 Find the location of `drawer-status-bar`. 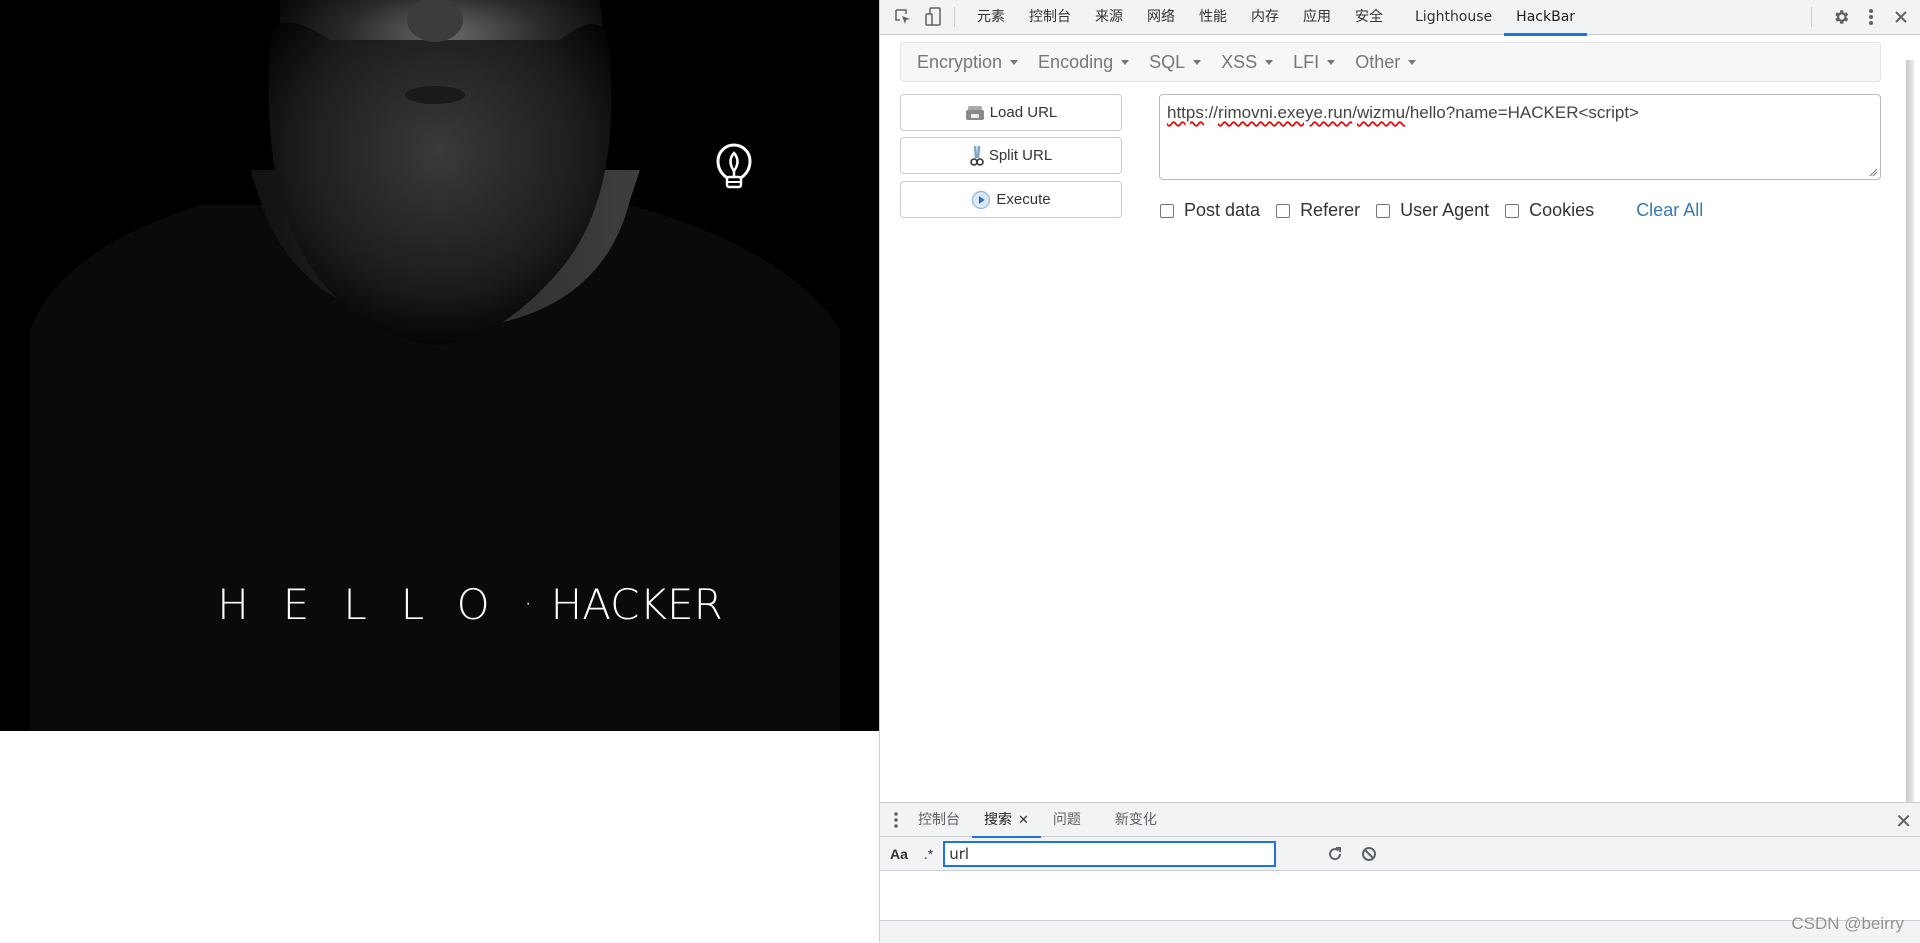

drawer-status-bar is located at coordinates (1400, 932).